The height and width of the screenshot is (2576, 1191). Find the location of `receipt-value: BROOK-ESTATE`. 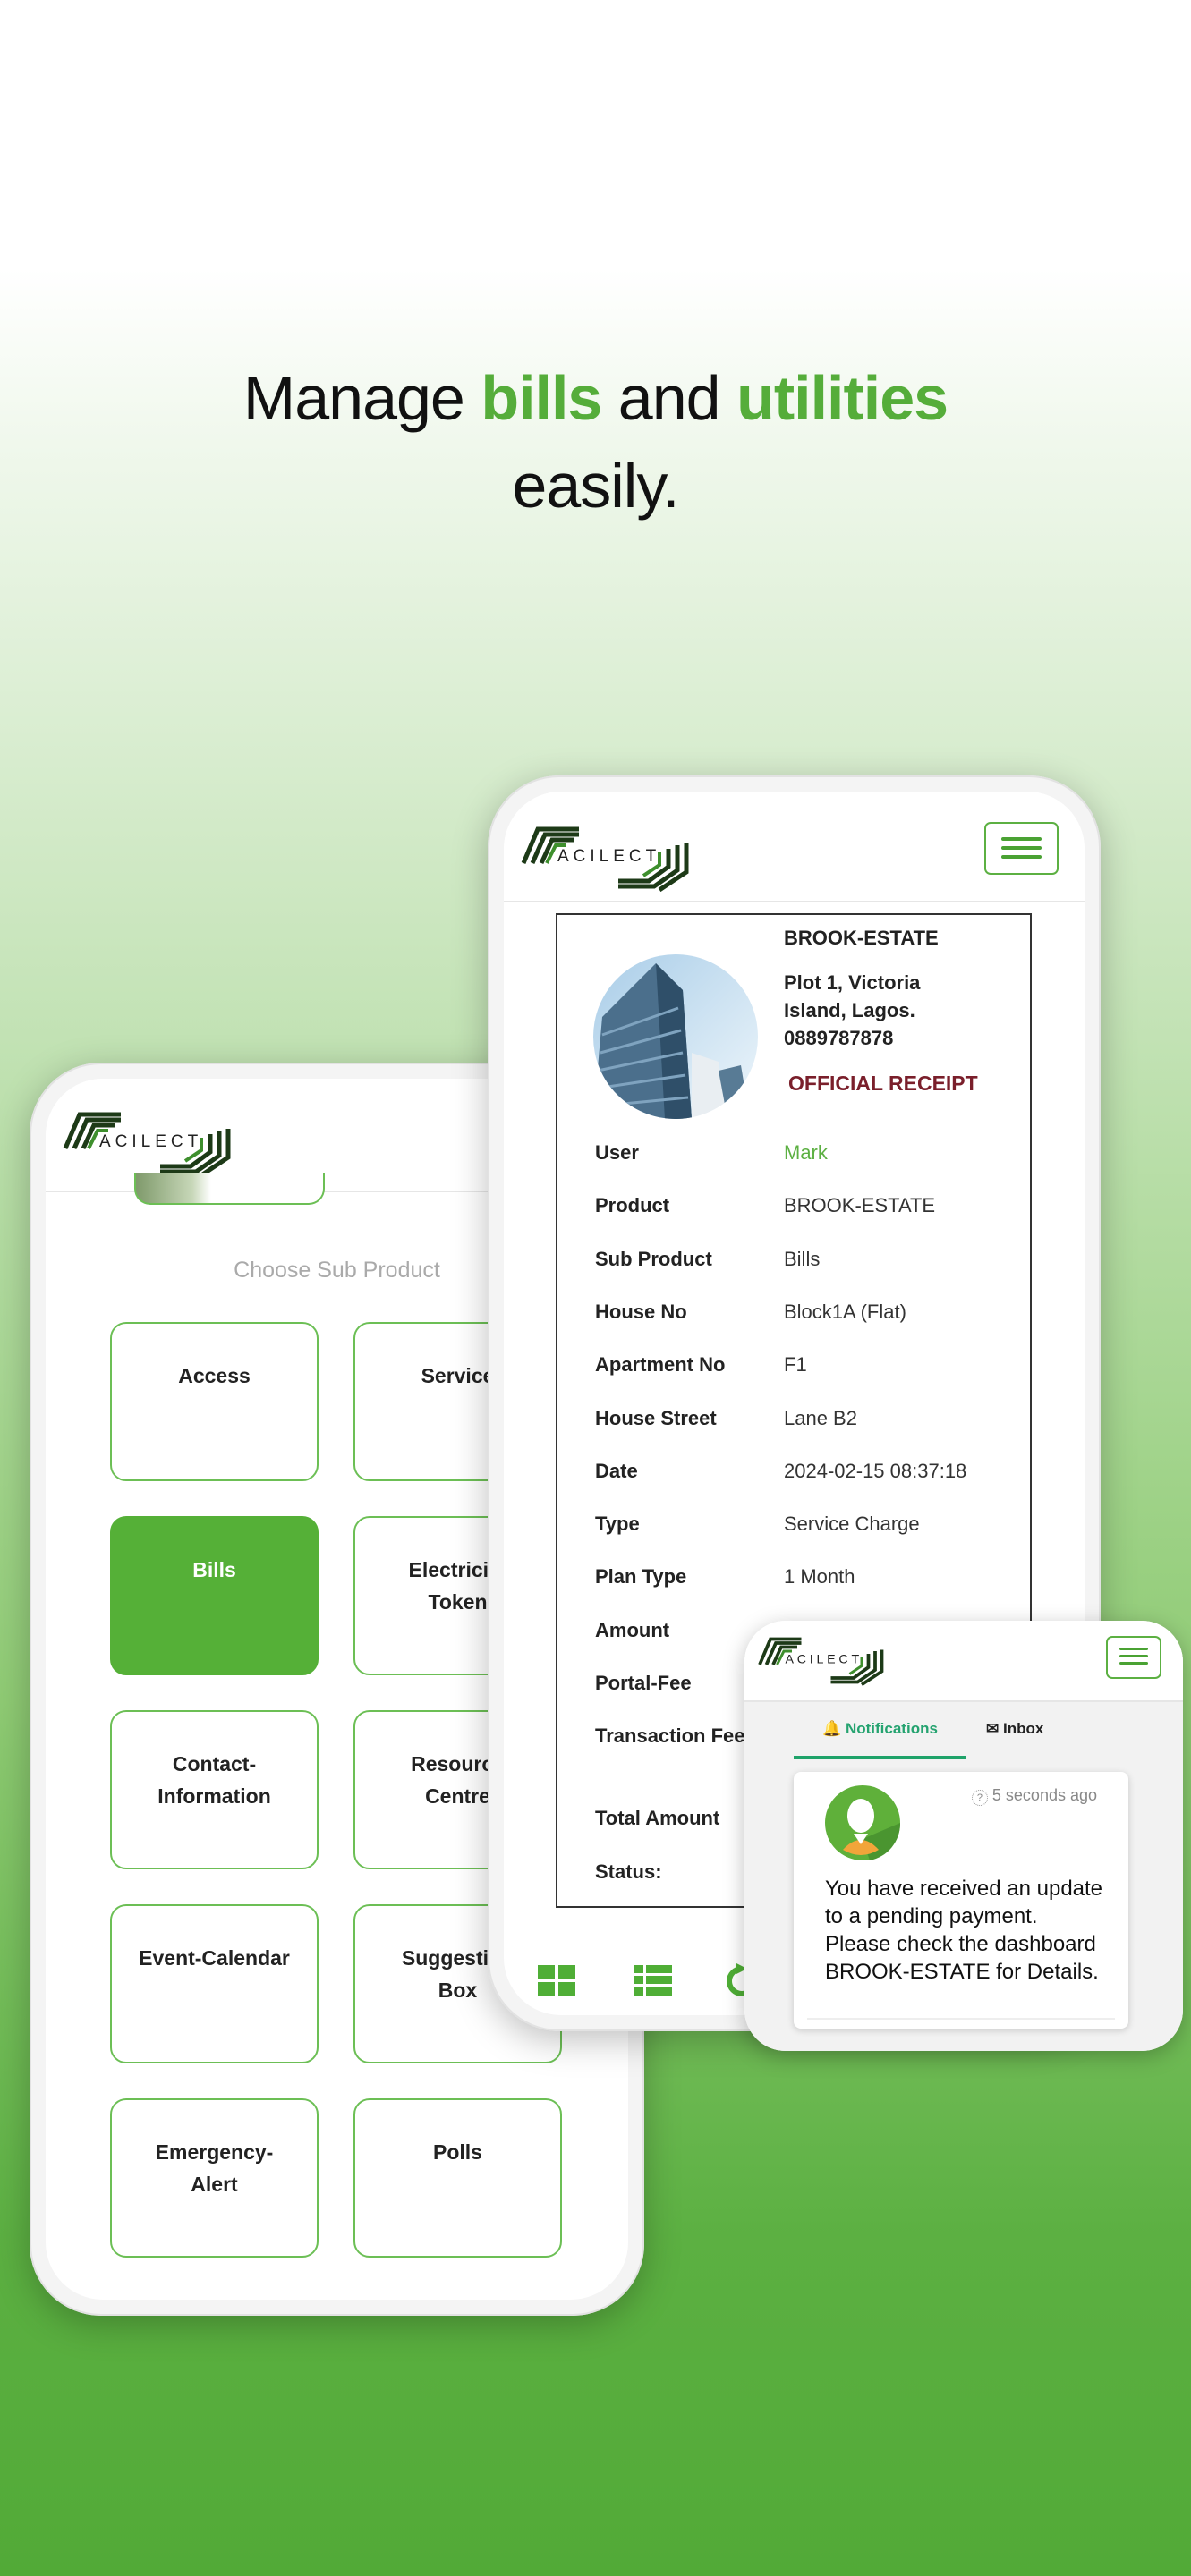

receipt-value: BROOK-ESTATE is located at coordinates (860, 1205).